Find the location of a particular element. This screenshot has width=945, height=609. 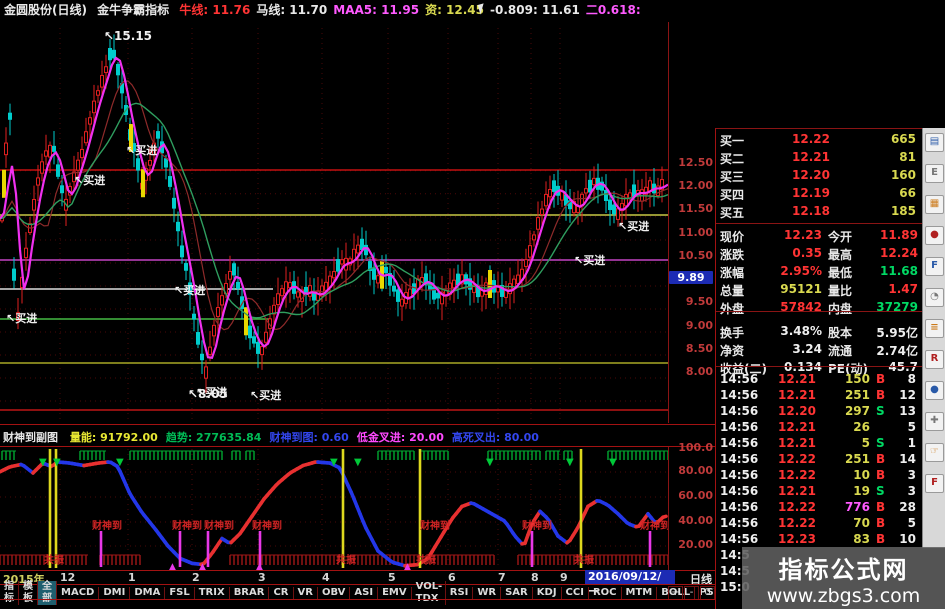

toolbar-indicator-ASI: ASI is located at coordinates (364, 592).